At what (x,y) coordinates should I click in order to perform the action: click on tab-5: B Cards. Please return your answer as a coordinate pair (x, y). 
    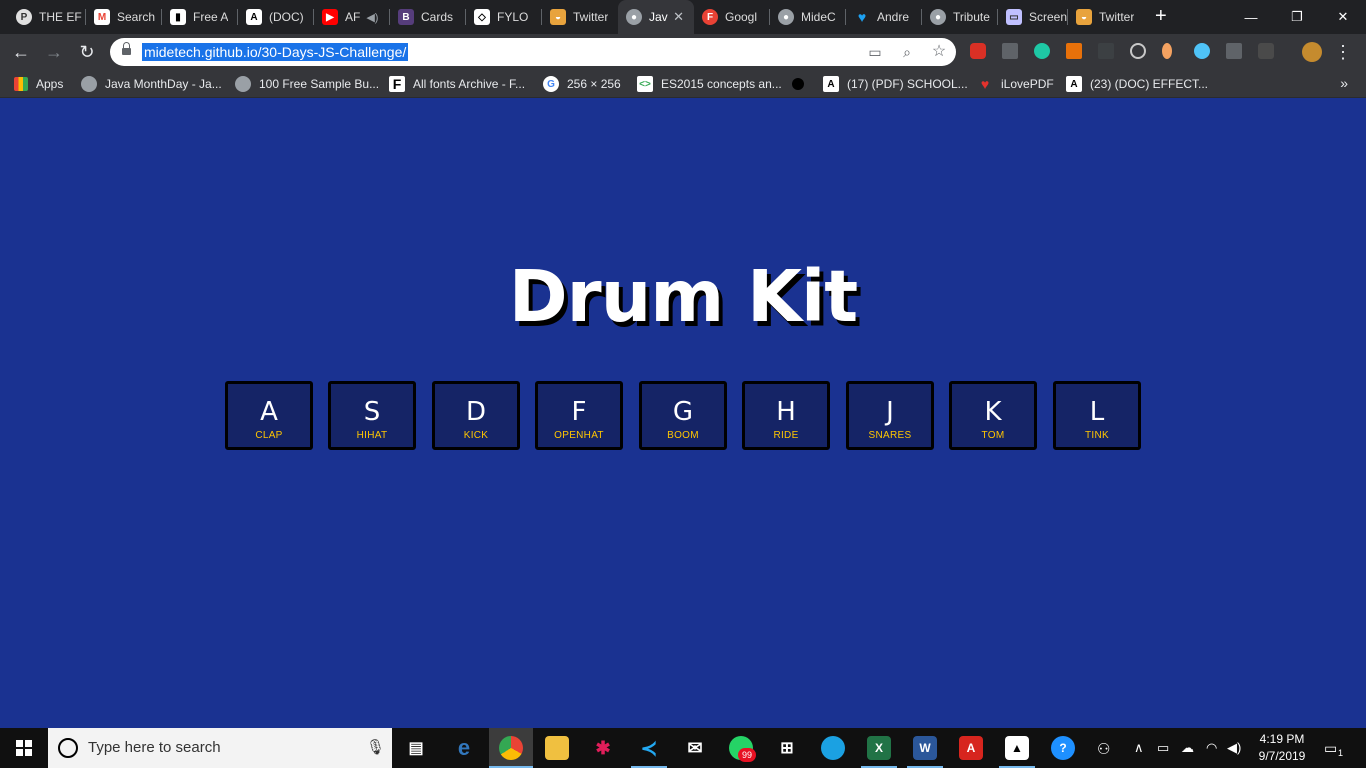
    Looking at the image, I should click on (428, 17).